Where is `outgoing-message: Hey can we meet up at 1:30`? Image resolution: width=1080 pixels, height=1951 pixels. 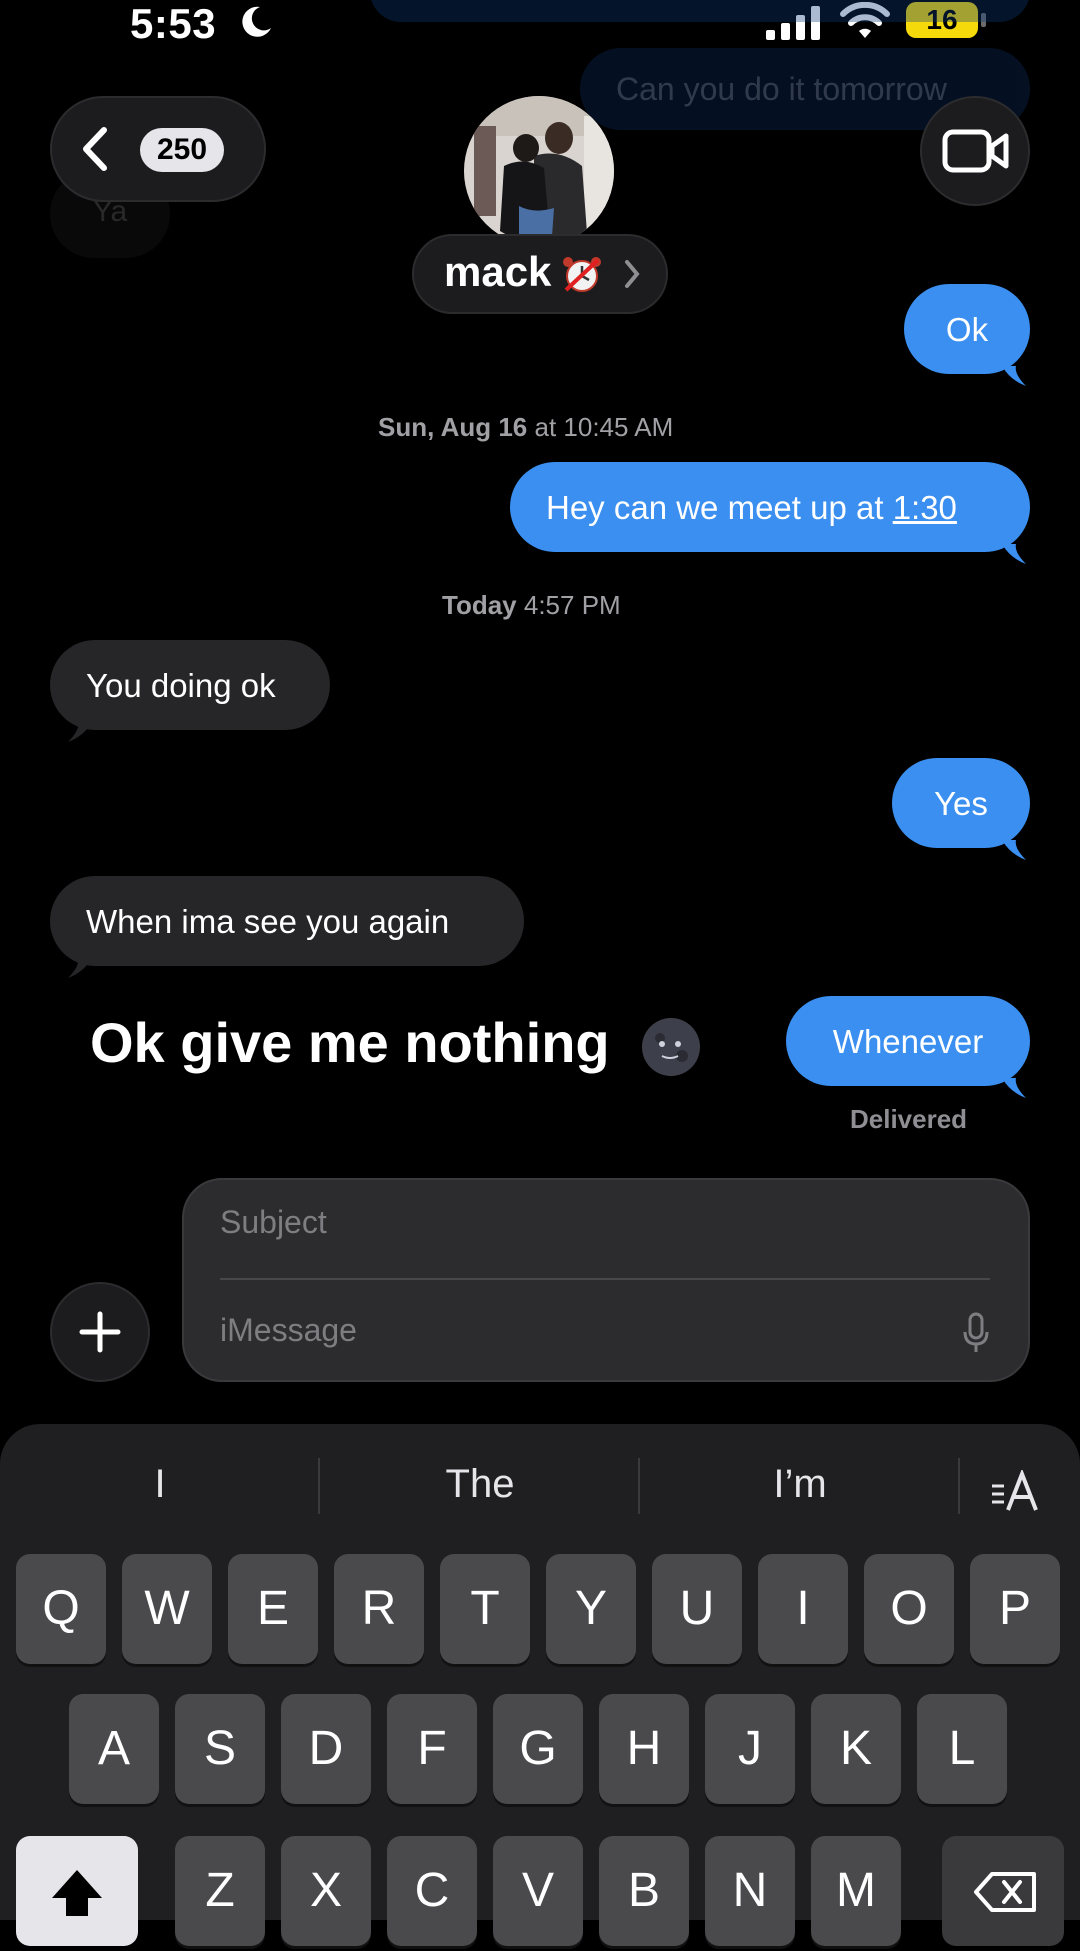 outgoing-message: Hey can we meet up at 1:30 is located at coordinates (770, 507).